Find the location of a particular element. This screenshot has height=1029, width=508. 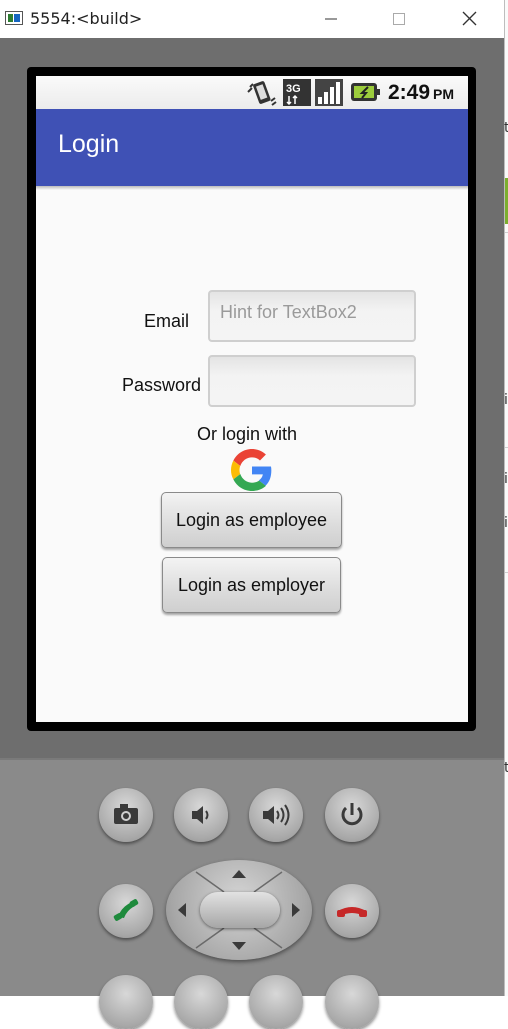

svg-text: 3G is located at coordinates (293, 89).